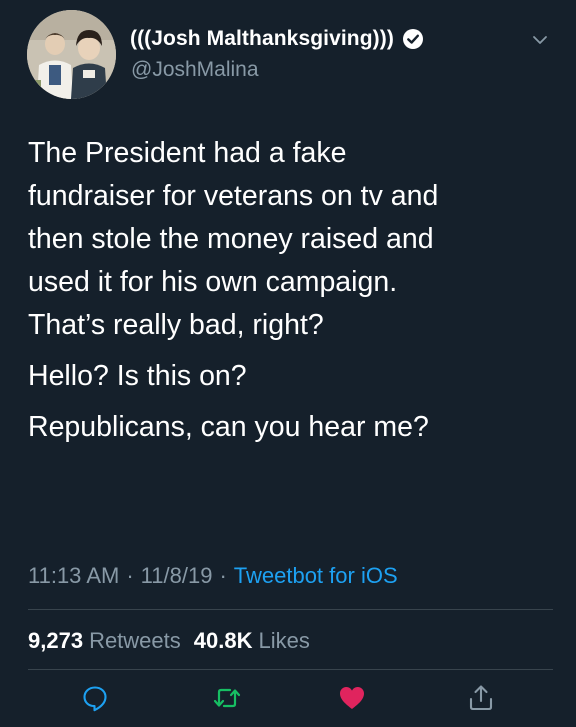 Image resolution: width=576 pixels, height=727 pixels. I want to click on retweets-label: Retweets, so click(135, 640).